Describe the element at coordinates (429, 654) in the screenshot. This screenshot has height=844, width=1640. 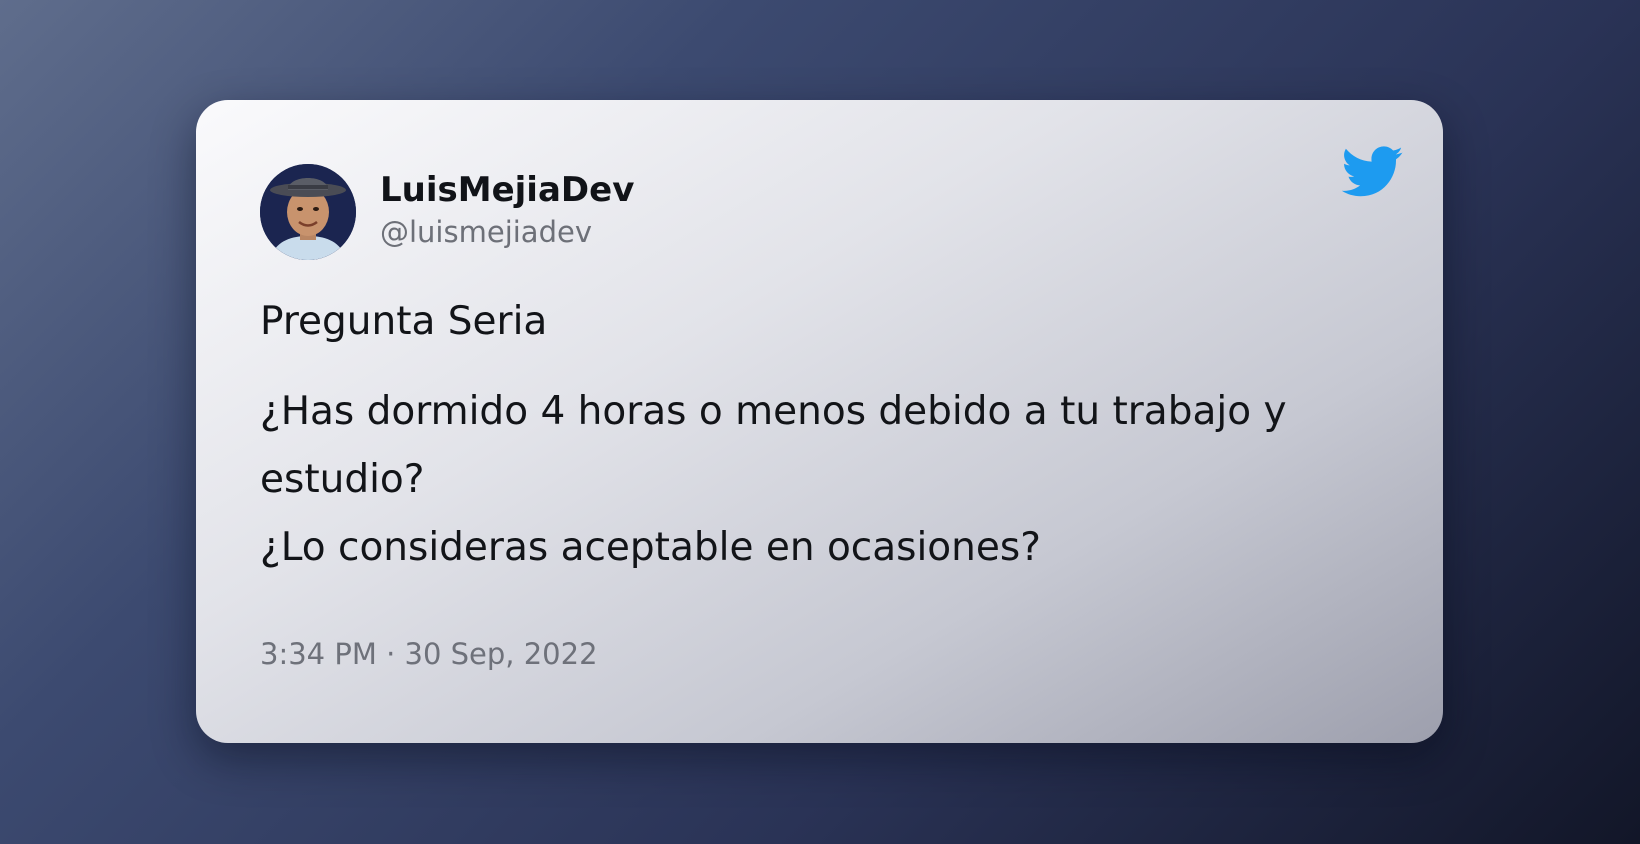
I see `tweet-timestamp: 3:34 PM · 30 Sep, 2022` at that location.